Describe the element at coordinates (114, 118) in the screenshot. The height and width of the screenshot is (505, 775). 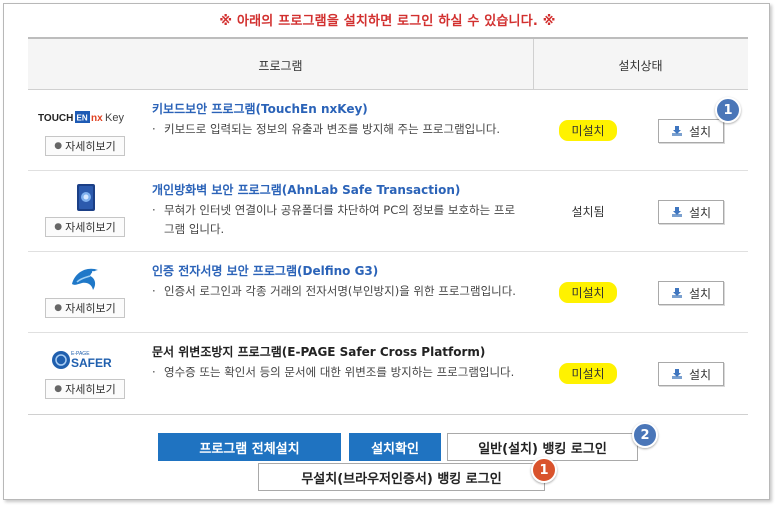
I see `svg-text: Key` at that location.